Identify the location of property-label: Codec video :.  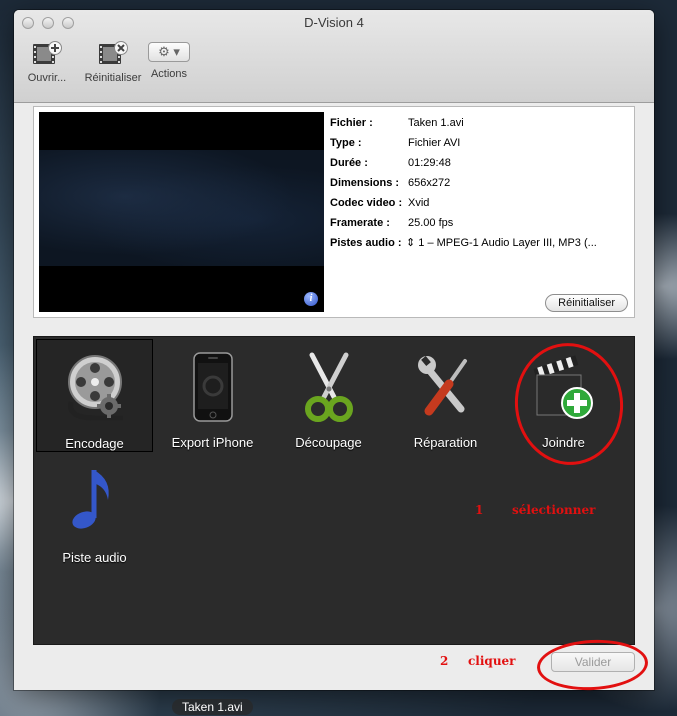
(366, 203).